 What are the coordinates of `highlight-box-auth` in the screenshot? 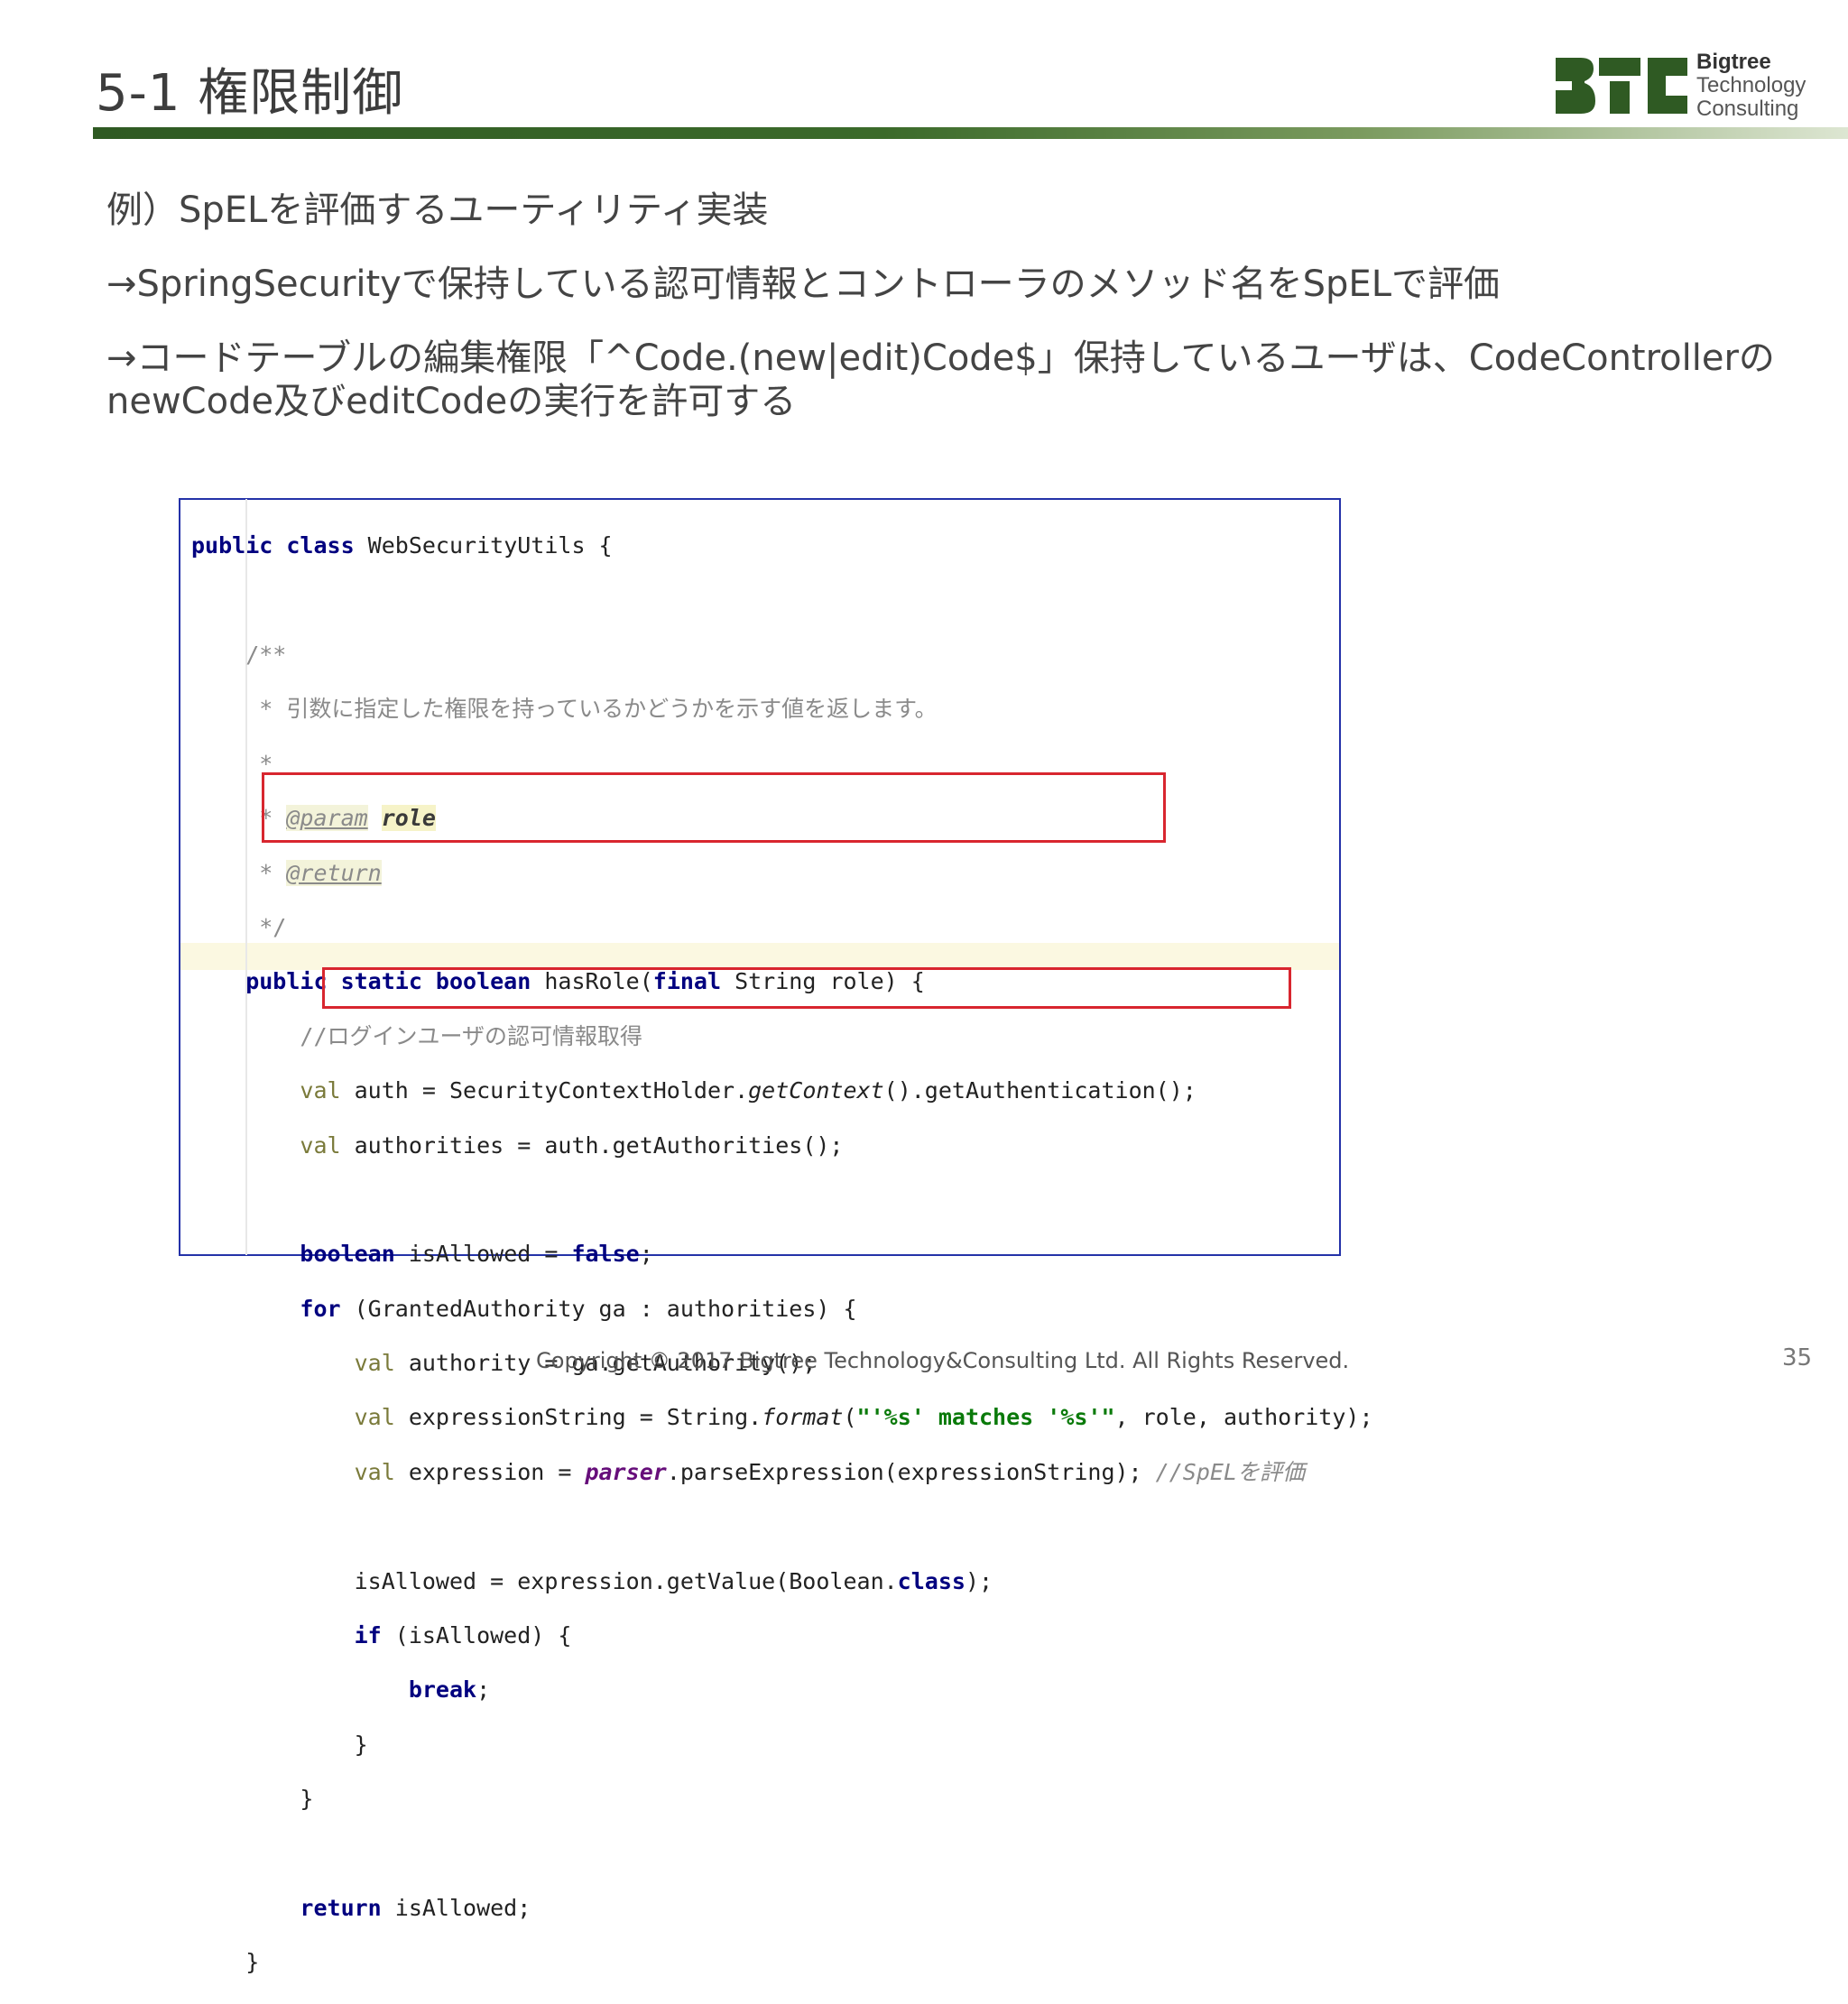 It's located at (714, 807).